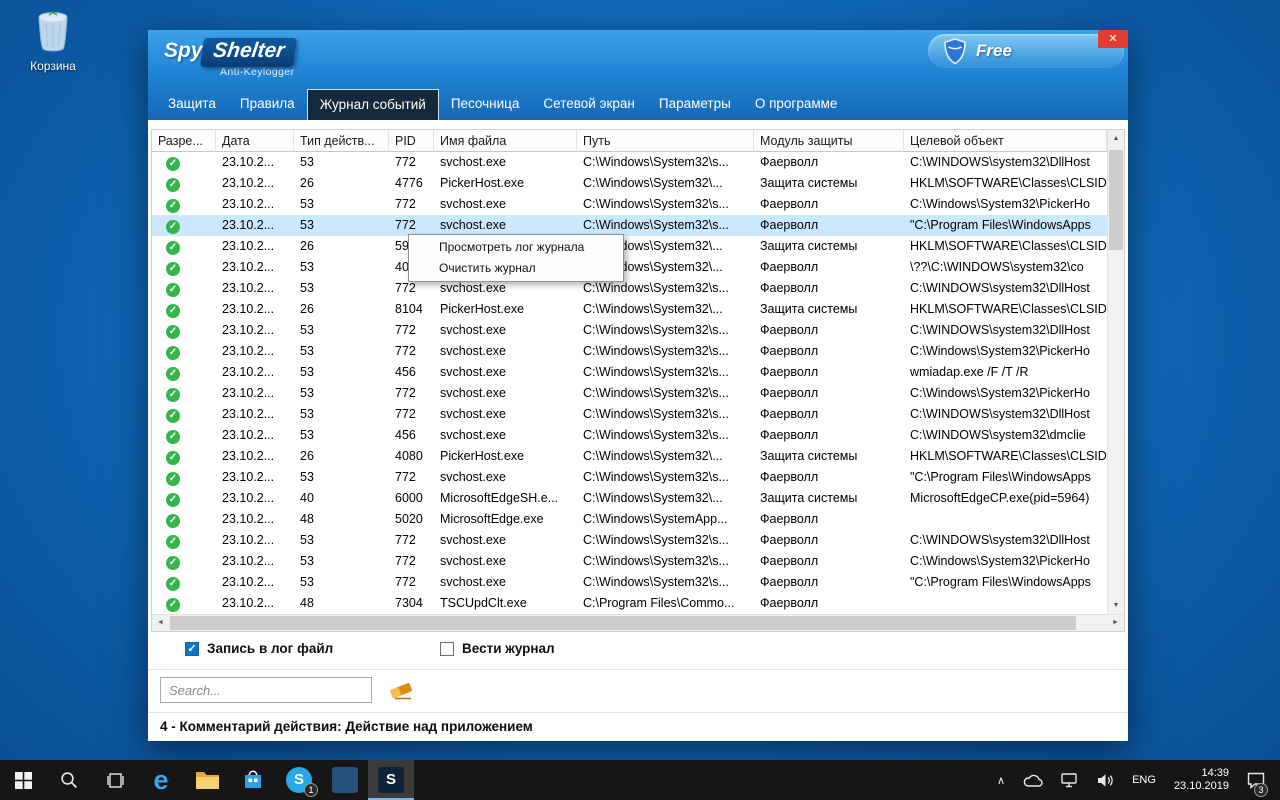  Describe the element at coordinates (207, 780) in the screenshot. I see `file-explorer-button` at that location.